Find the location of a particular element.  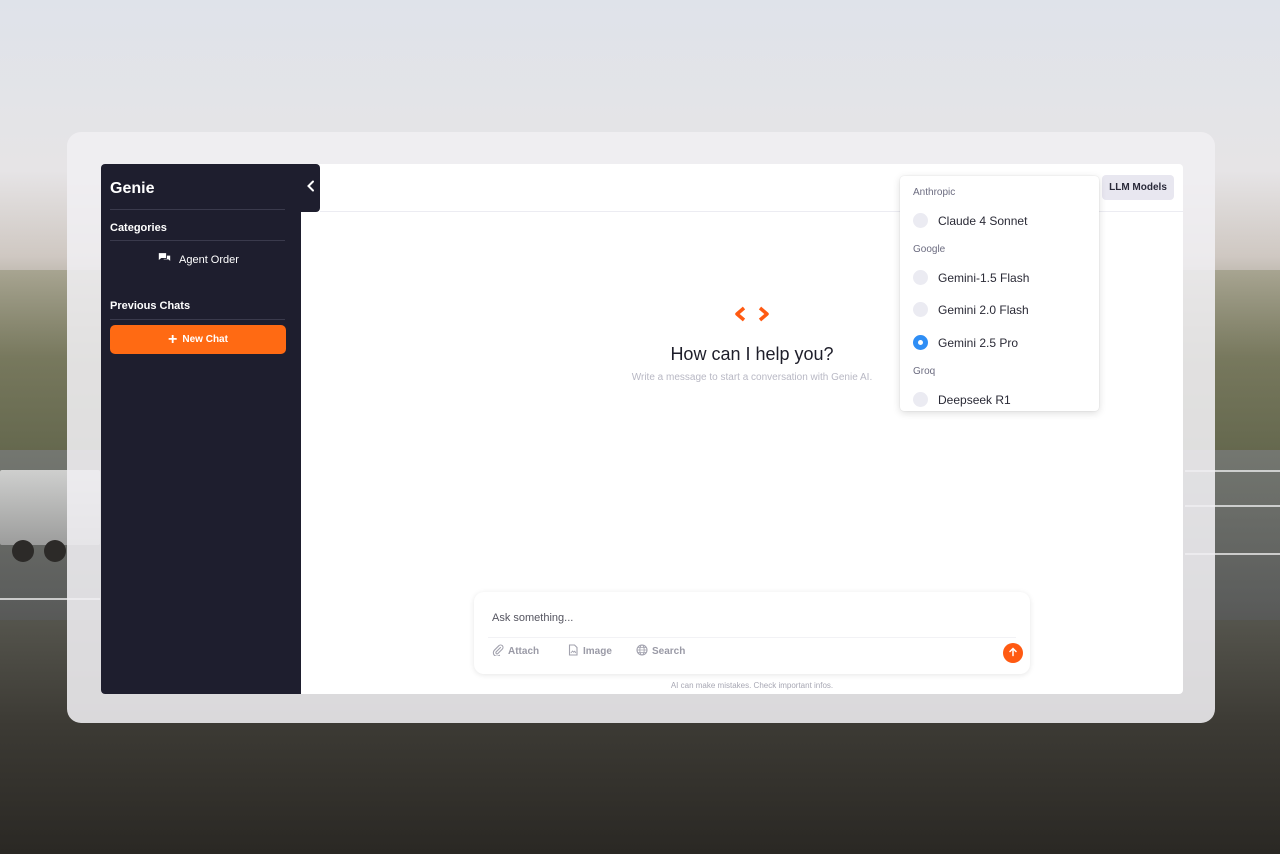

collapse-sidebar-button is located at coordinates (310, 188).